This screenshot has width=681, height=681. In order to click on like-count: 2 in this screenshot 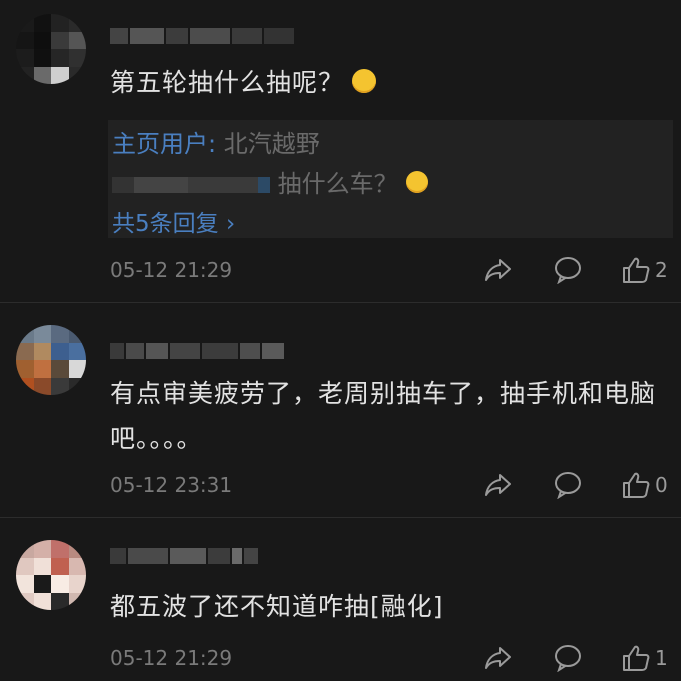, I will do `click(661, 270)`.